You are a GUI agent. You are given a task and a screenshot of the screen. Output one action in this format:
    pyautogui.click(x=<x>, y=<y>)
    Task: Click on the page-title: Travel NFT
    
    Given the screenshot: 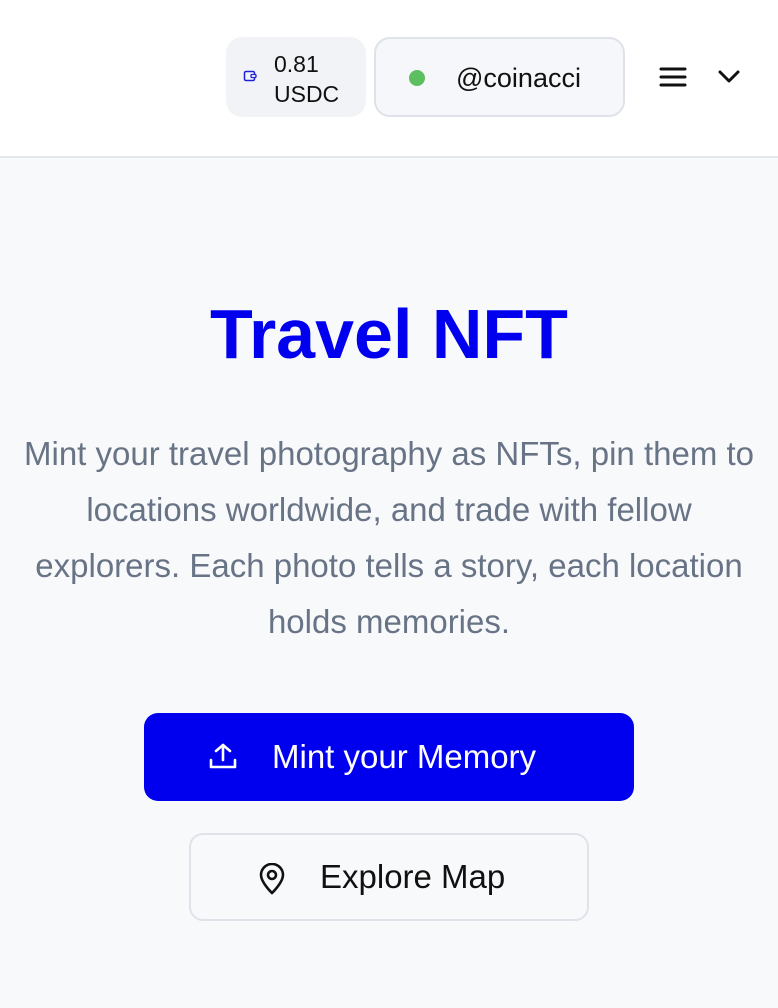 What is the action you would take?
    pyautogui.click(x=389, y=334)
    